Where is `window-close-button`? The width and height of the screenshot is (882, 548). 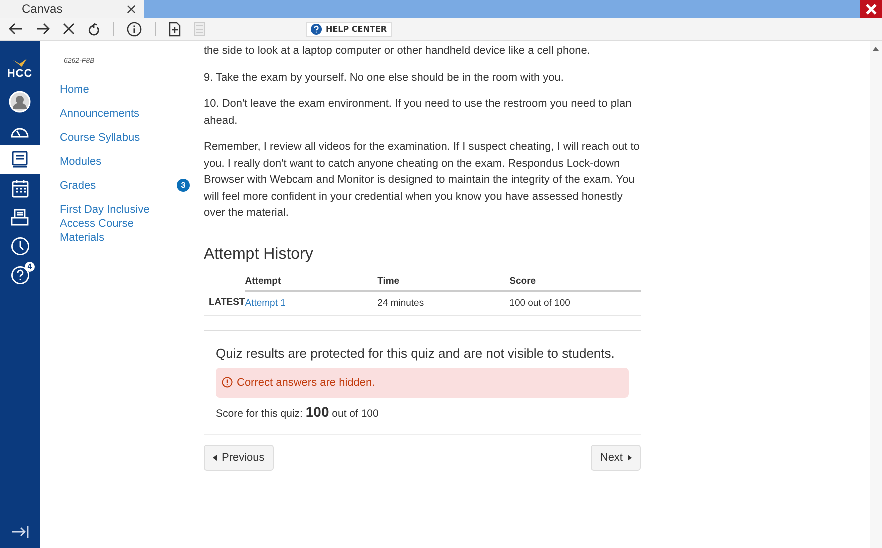 window-close-button is located at coordinates (871, 9).